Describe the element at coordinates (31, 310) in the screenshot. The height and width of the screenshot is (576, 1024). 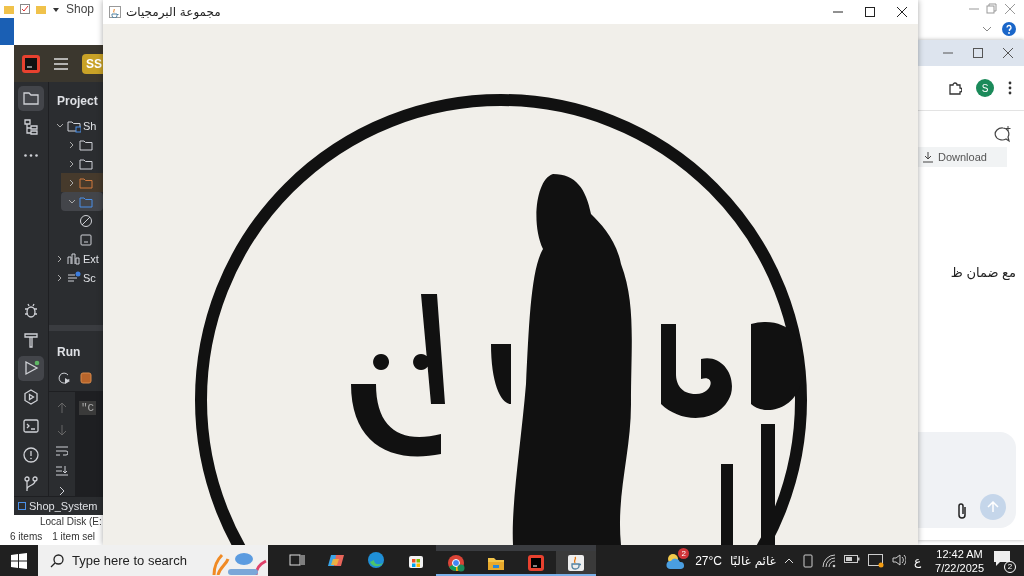
I see `bug-icon` at that location.